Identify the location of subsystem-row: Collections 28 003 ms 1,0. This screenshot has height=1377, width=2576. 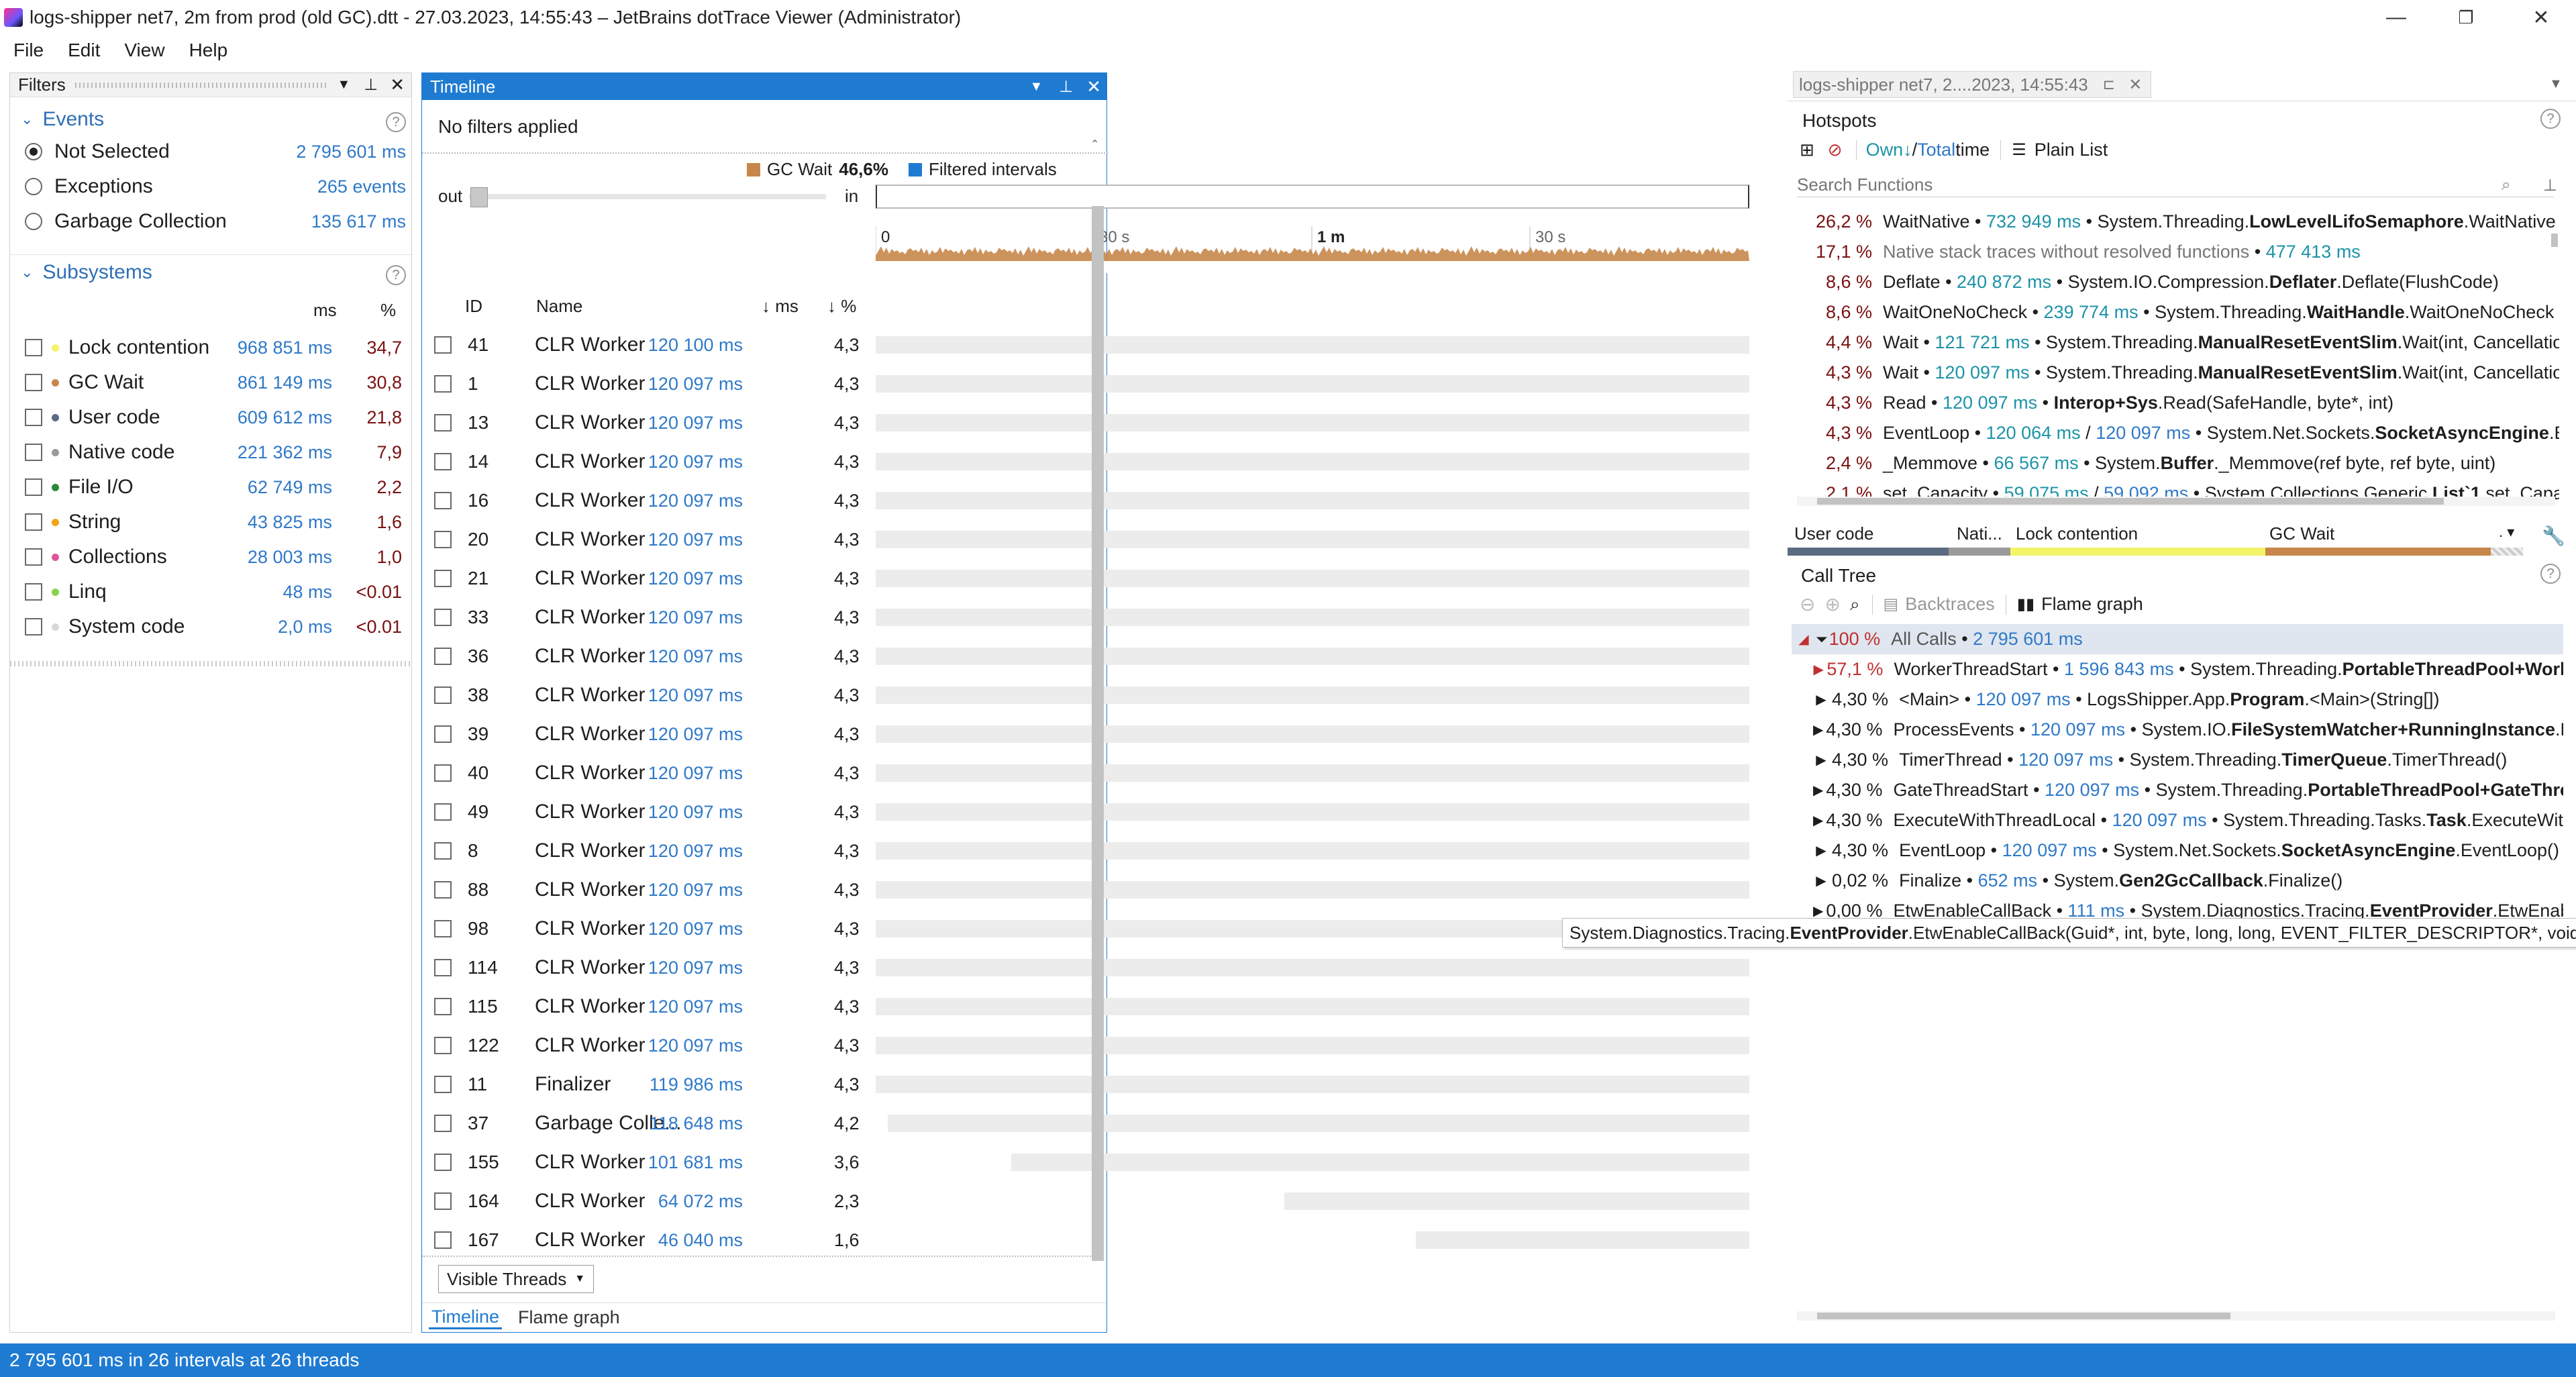
(211, 557).